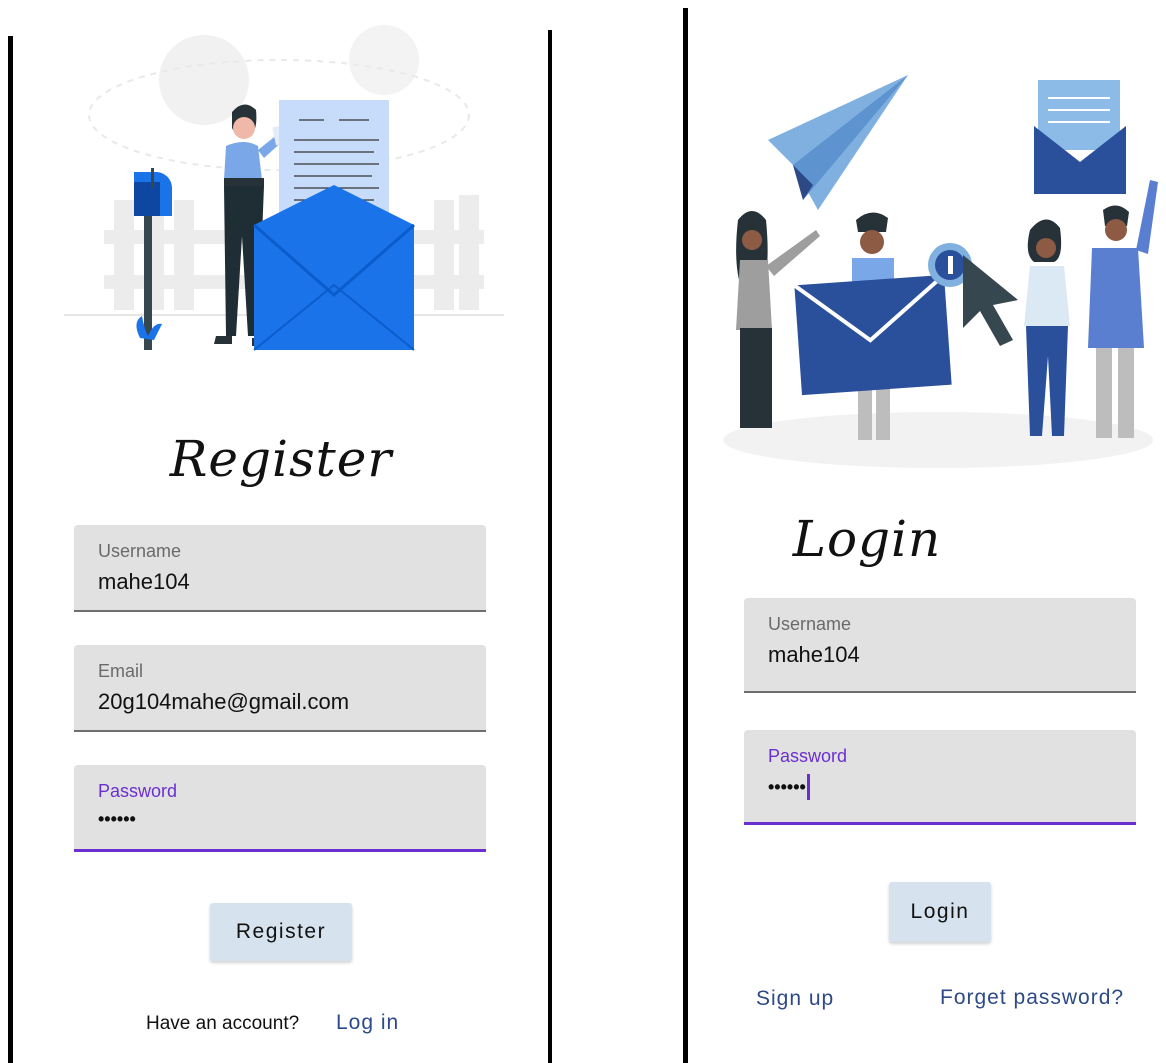 This screenshot has width=1166, height=1063. What do you see at coordinates (940, 912) in the screenshot?
I see `login-button: Login` at bounding box center [940, 912].